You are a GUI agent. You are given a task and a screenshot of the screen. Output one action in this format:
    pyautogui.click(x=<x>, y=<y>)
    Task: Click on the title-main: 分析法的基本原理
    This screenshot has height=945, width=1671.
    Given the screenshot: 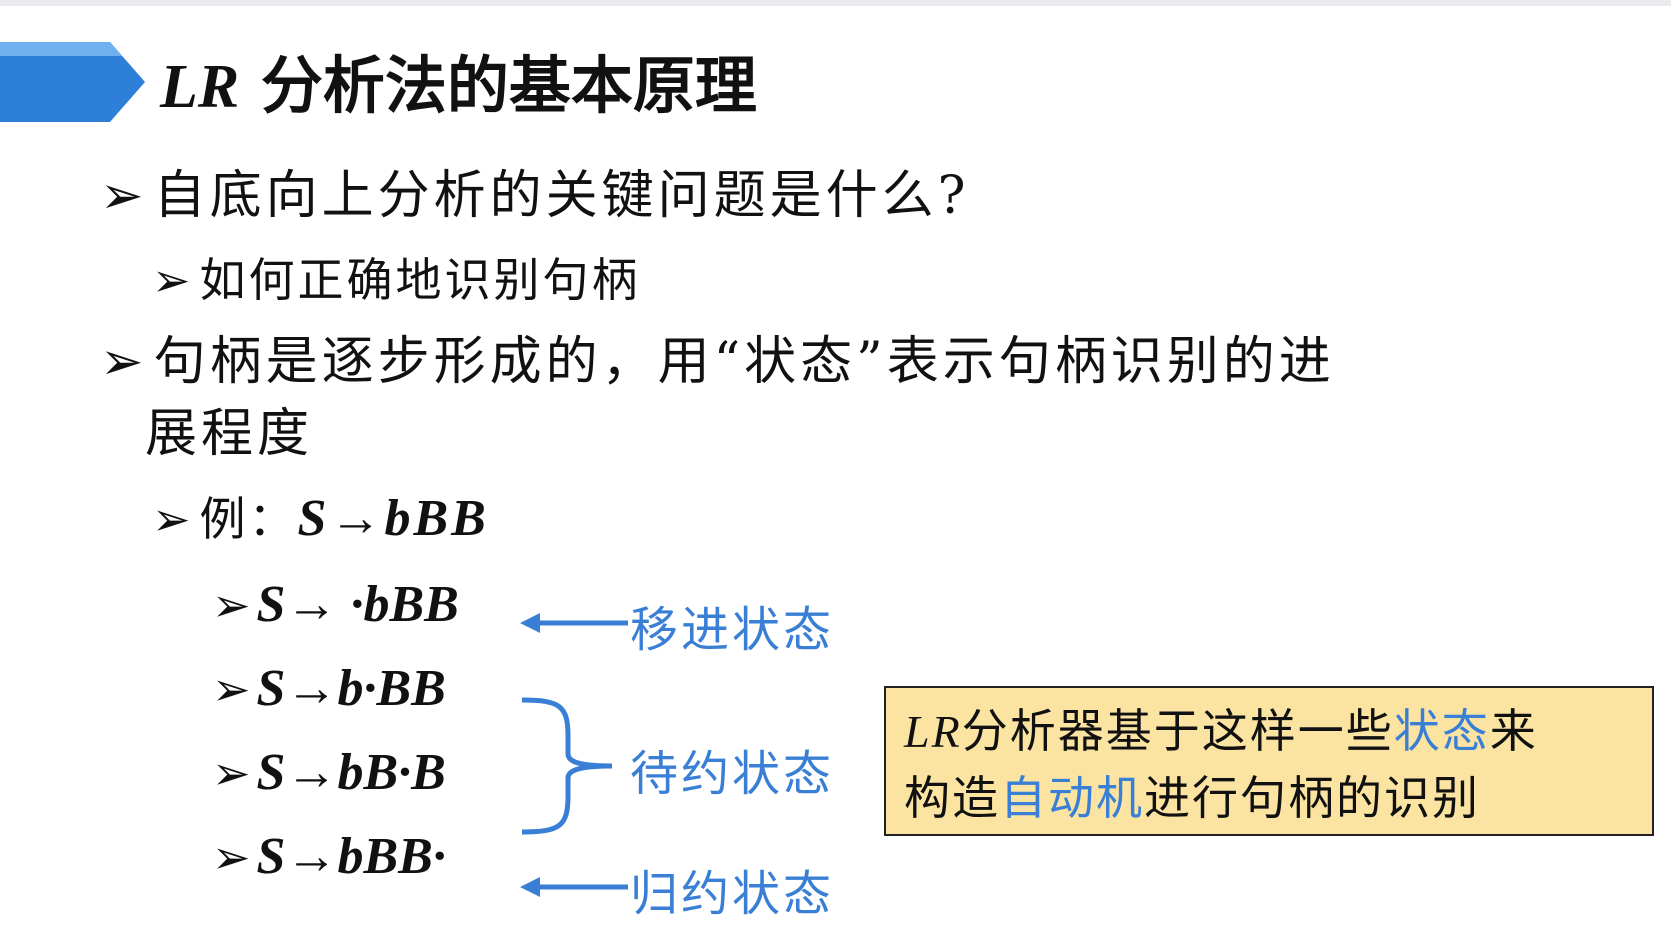 What is the action you would take?
    pyautogui.click(x=498, y=85)
    